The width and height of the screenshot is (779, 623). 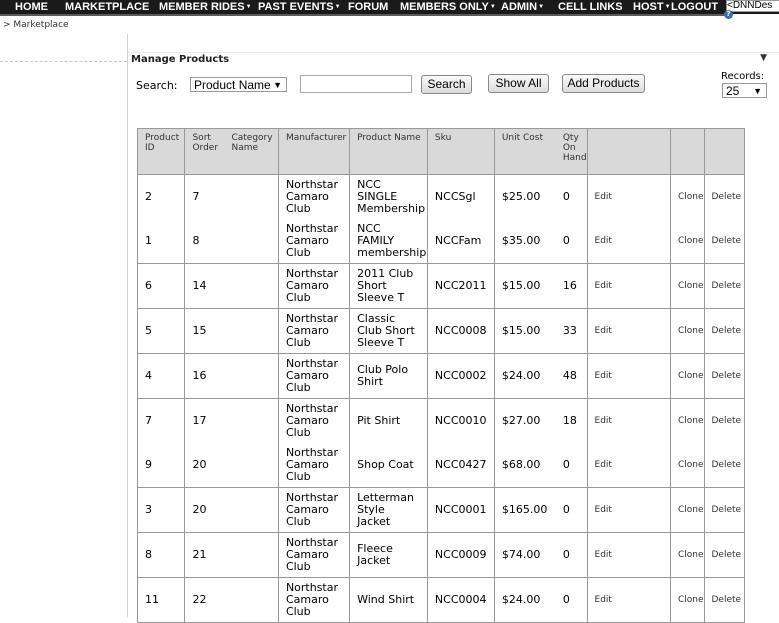 I want to click on module-header: Manage Products ▼, so click(x=453, y=59).